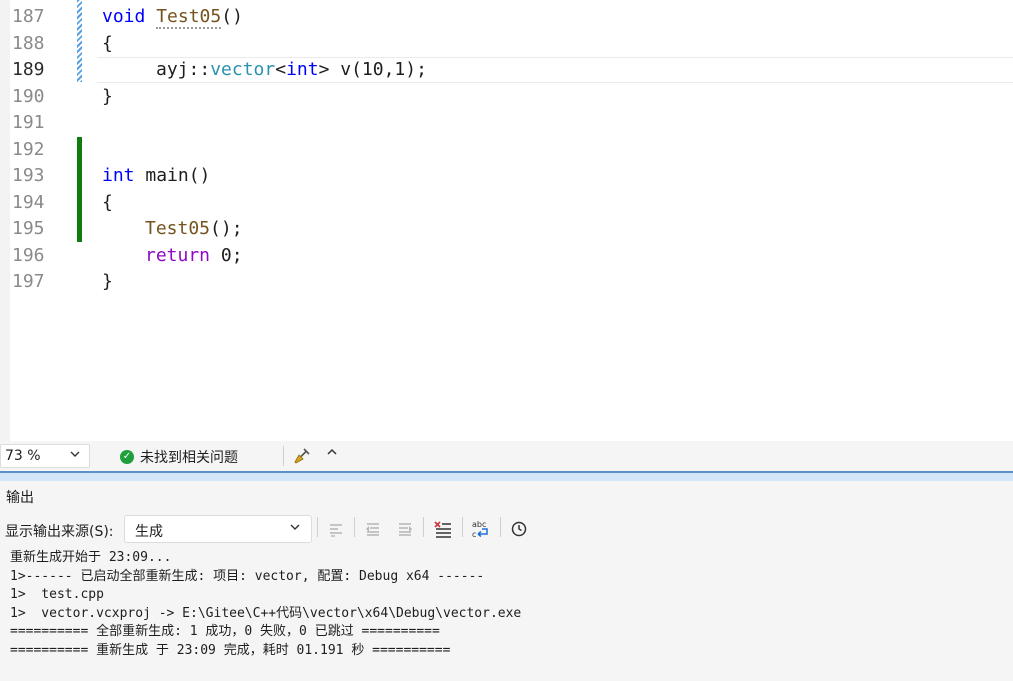 The width and height of the screenshot is (1013, 681). What do you see at coordinates (28, 202) in the screenshot?
I see `line-number: 194` at bounding box center [28, 202].